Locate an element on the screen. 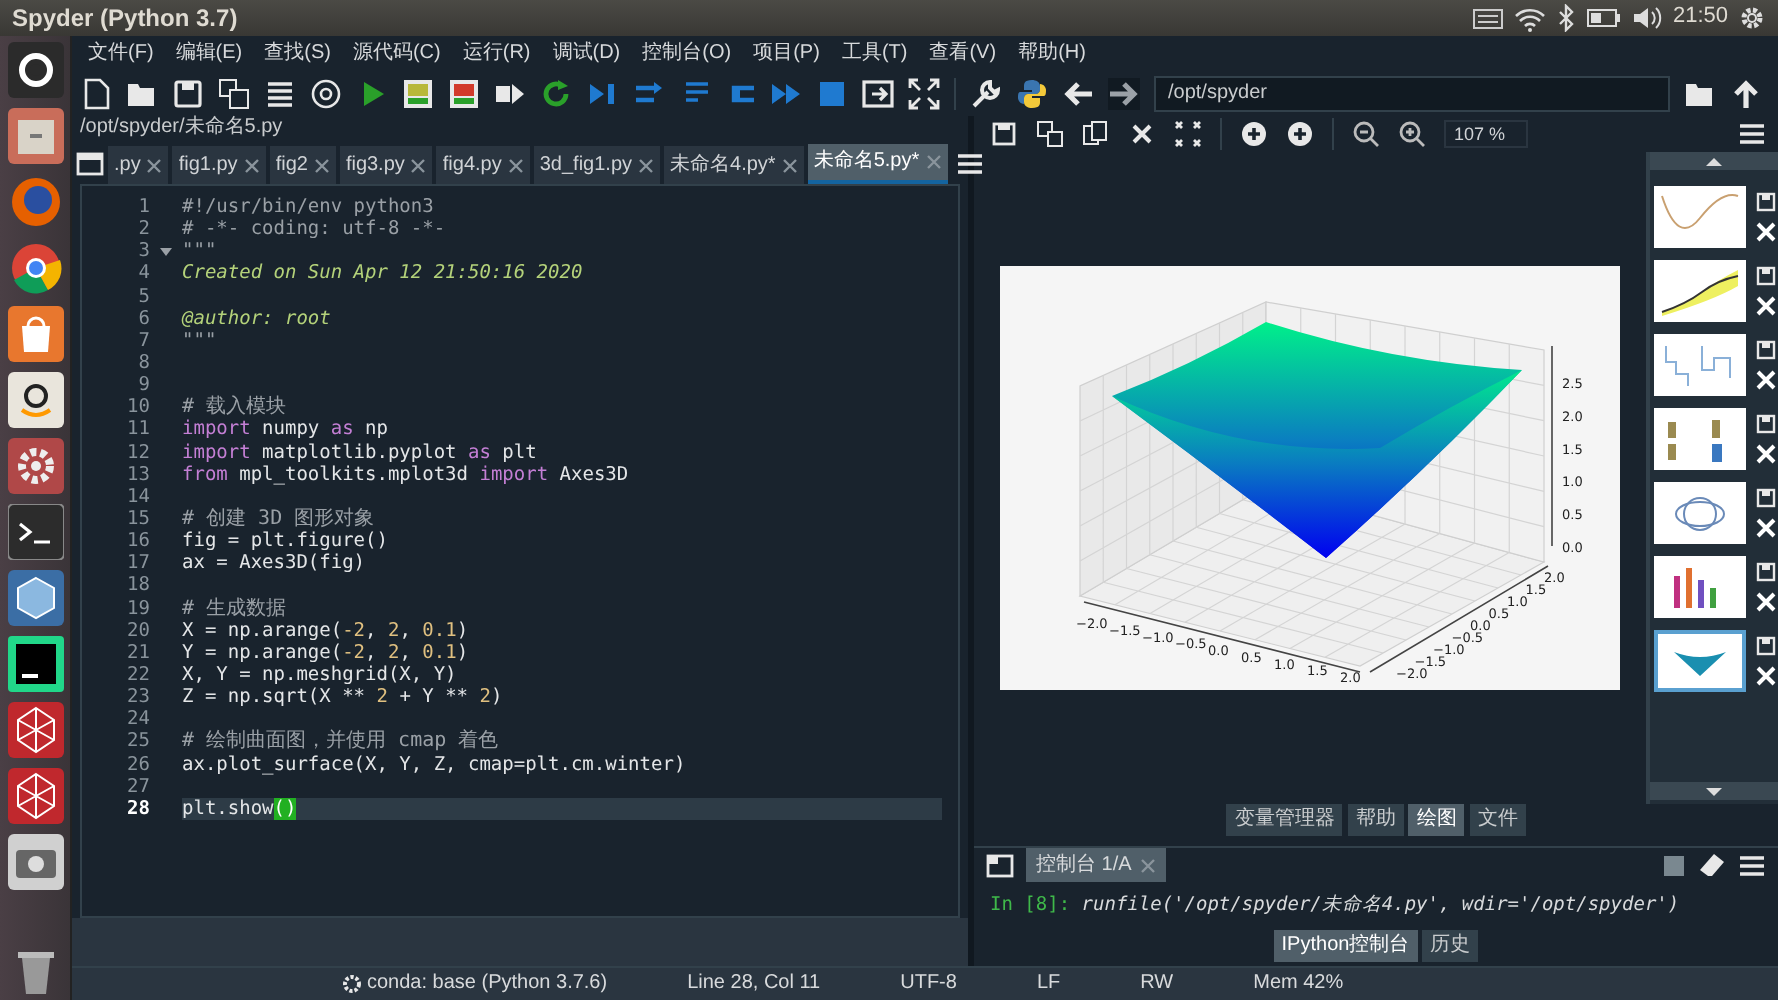 This screenshot has width=1778, height=1000. ide-icon is located at coordinates (35, 664).